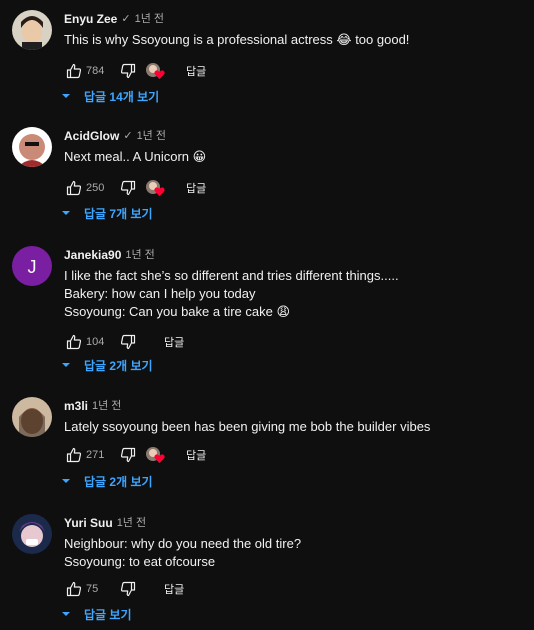 The height and width of the screenshot is (630, 534). Describe the element at coordinates (122, 96) in the screenshot. I see `view-replies-label: 답글 14개 보기` at that location.